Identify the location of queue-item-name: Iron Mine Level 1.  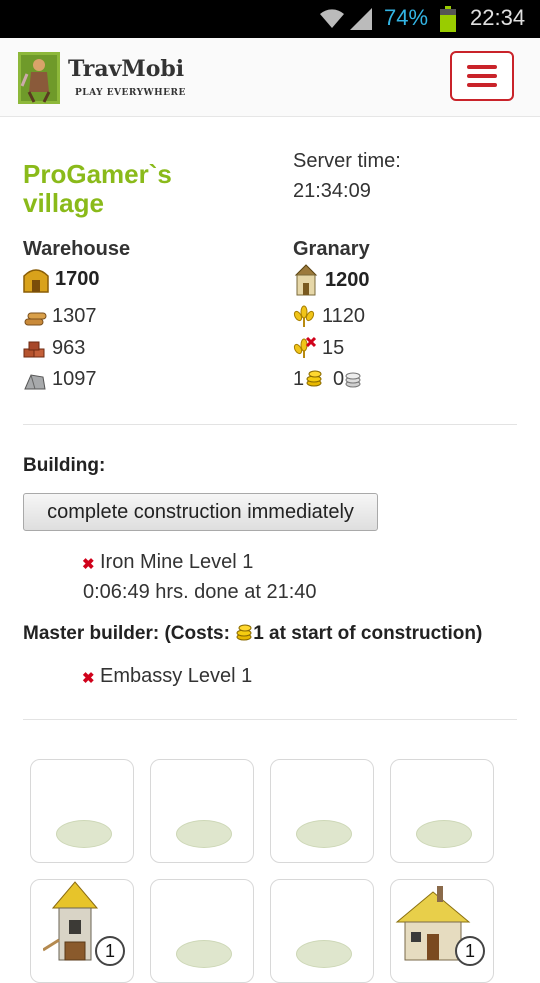
(177, 562).